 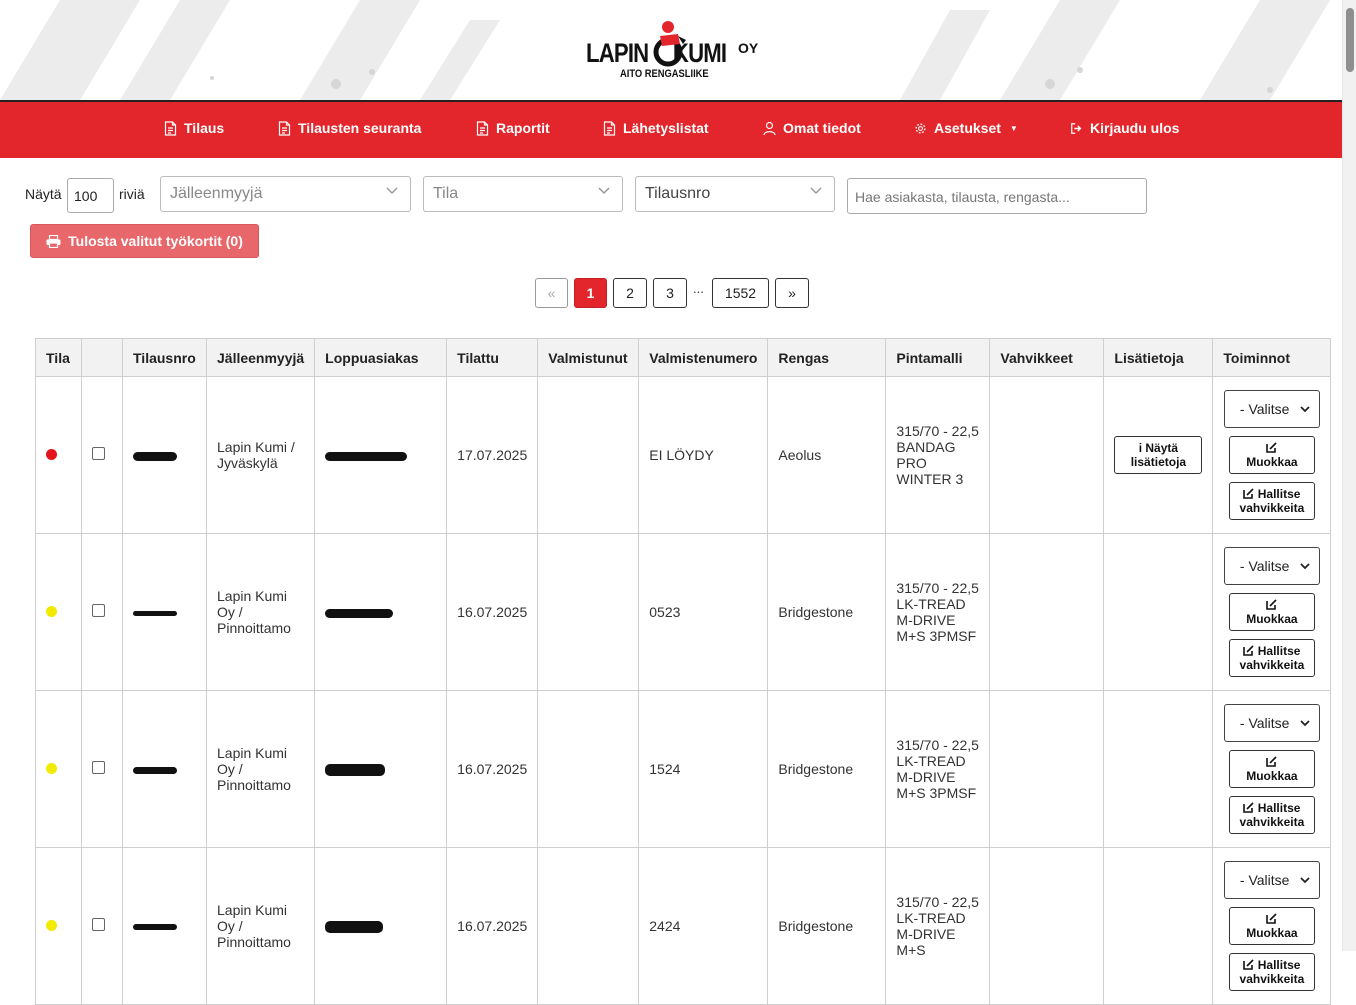 I want to click on column-header-status: Tila, so click(x=58, y=357).